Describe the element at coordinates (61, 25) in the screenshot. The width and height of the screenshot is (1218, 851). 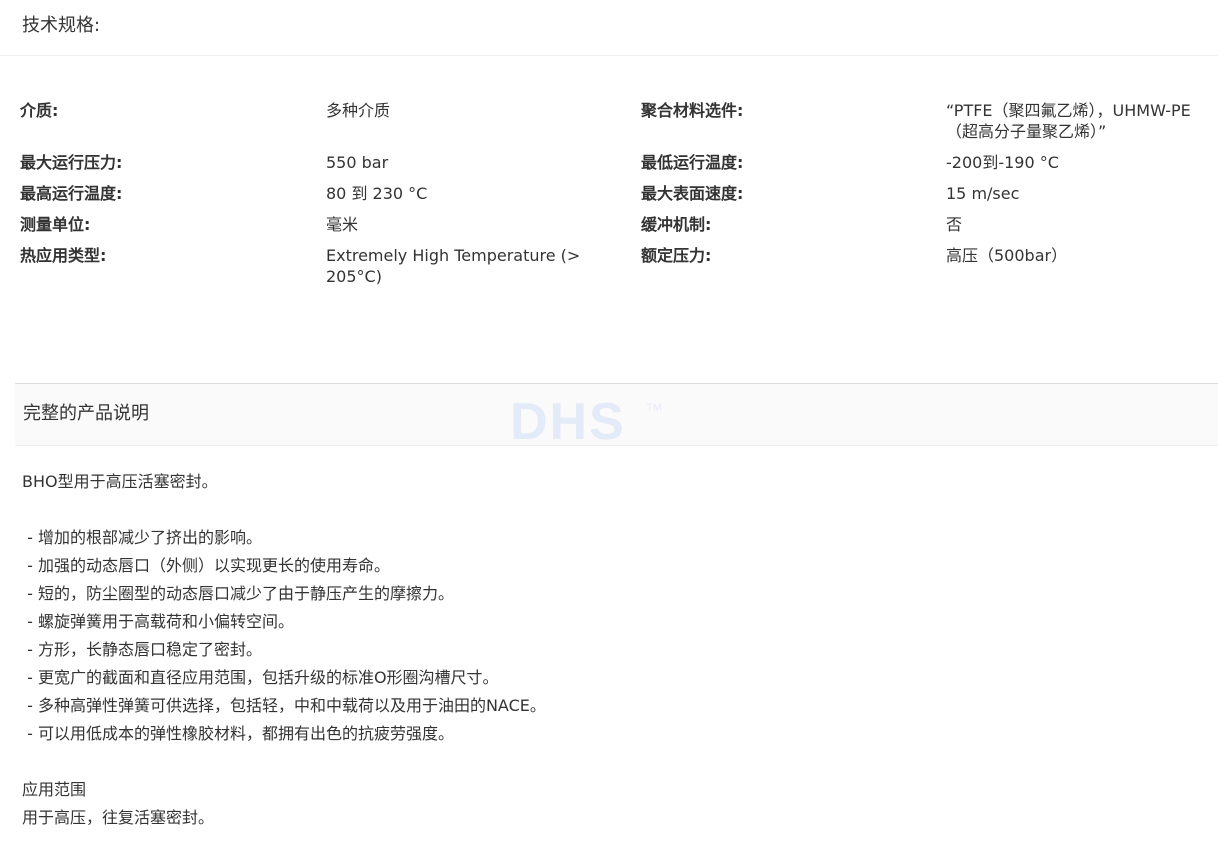
I see `specs-title: 技术规格:` at that location.